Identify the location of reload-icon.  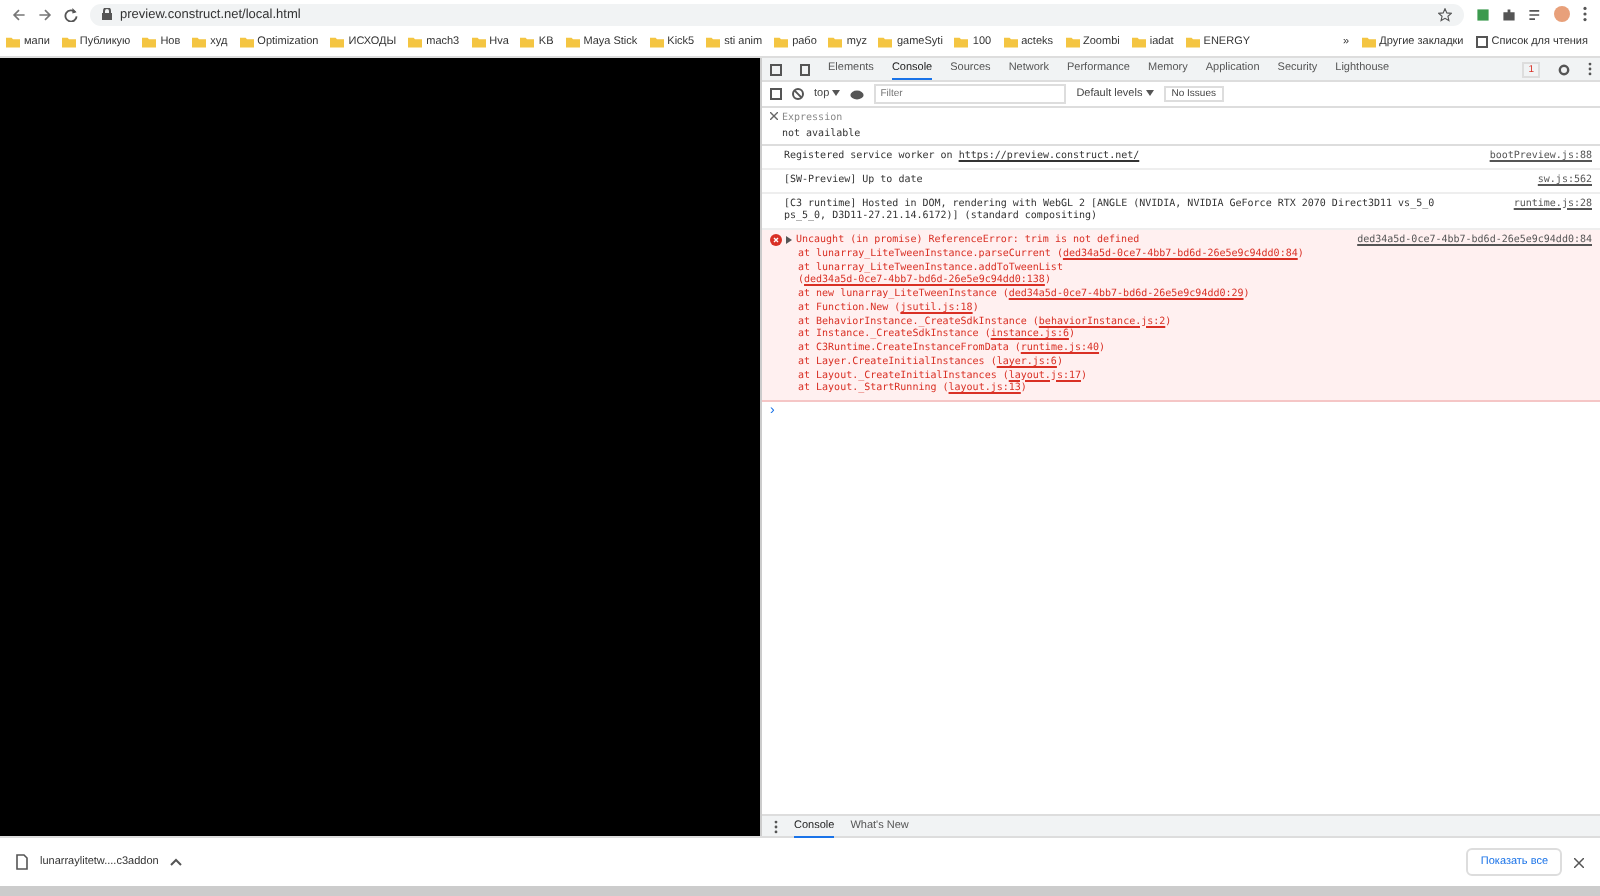
(71, 14).